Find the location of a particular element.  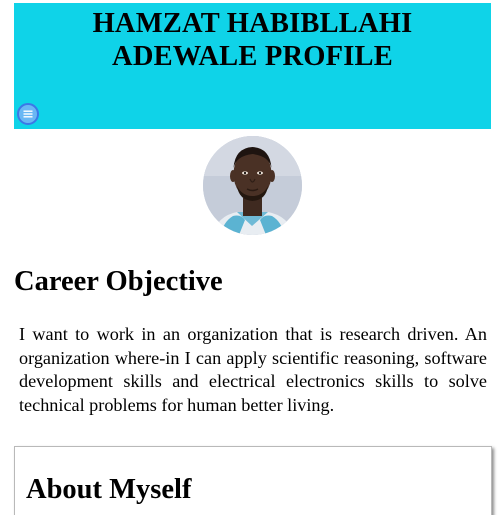

profile-photo is located at coordinates (252, 185).